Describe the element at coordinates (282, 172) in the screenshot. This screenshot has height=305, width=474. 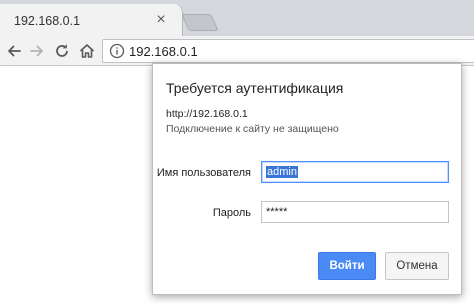
I see `username-value: admin` at that location.